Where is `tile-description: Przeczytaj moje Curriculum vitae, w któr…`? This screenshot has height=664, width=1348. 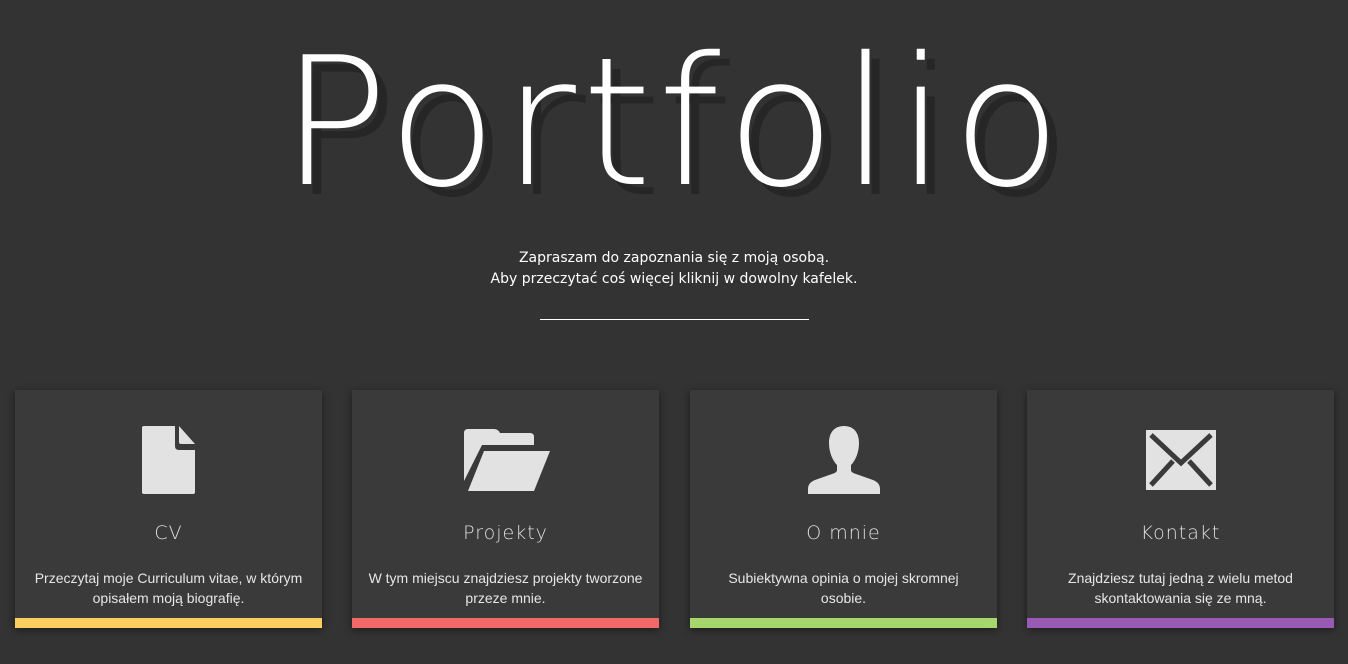
tile-description: Przeczytaj moje Curriculum vitae, w któr… is located at coordinates (168, 588).